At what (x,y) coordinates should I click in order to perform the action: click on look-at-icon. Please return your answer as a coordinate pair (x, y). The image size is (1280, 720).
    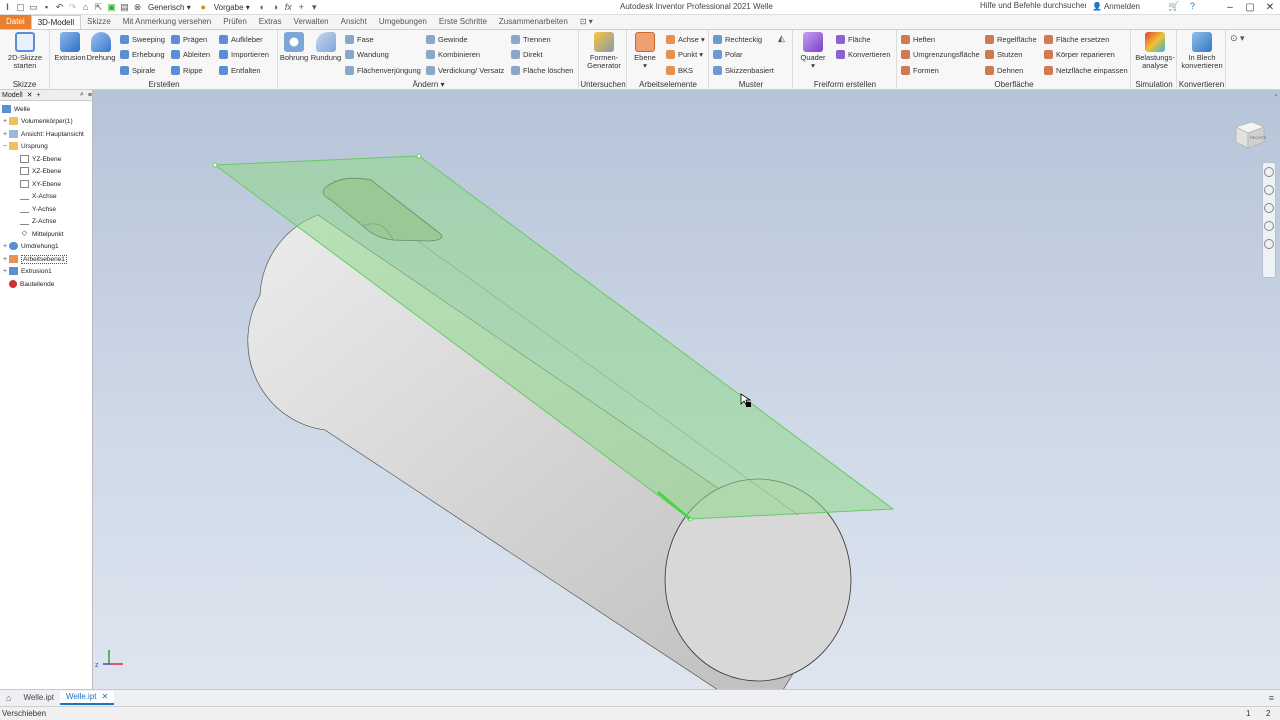
    Looking at the image, I should click on (1269, 244).